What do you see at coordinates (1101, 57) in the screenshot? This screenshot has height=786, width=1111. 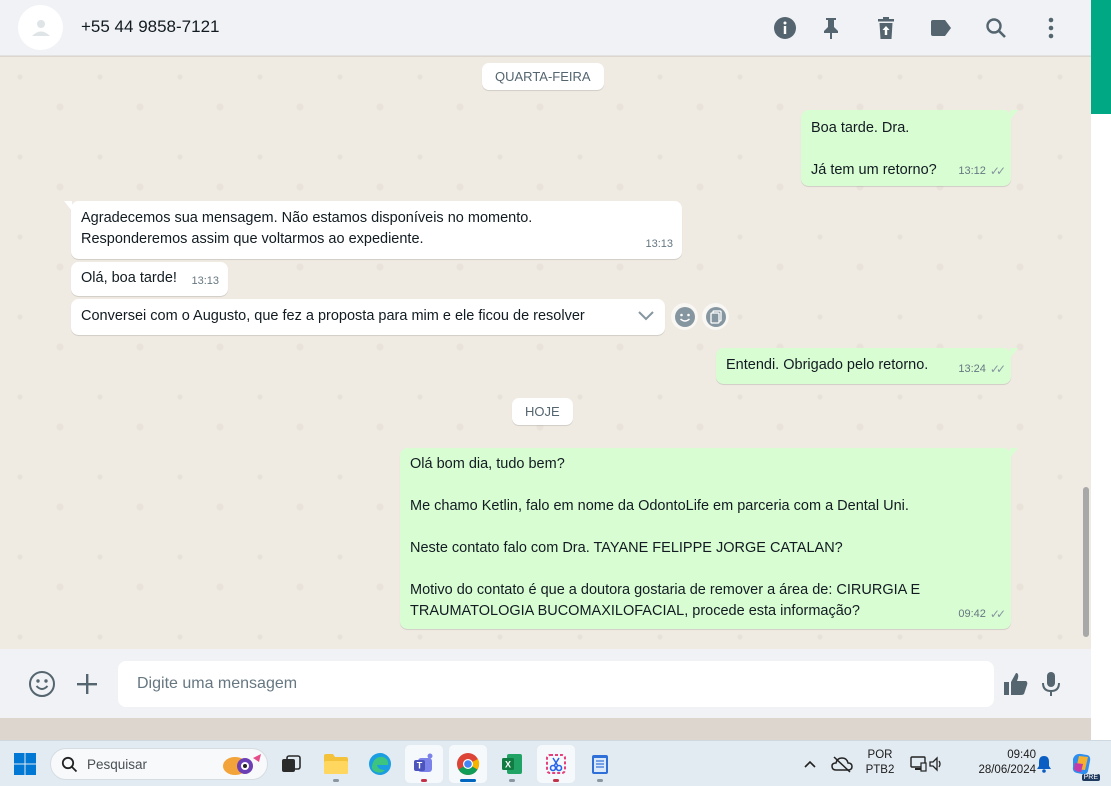 I see `window-scrollbar-thumb` at bounding box center [1101, 57].